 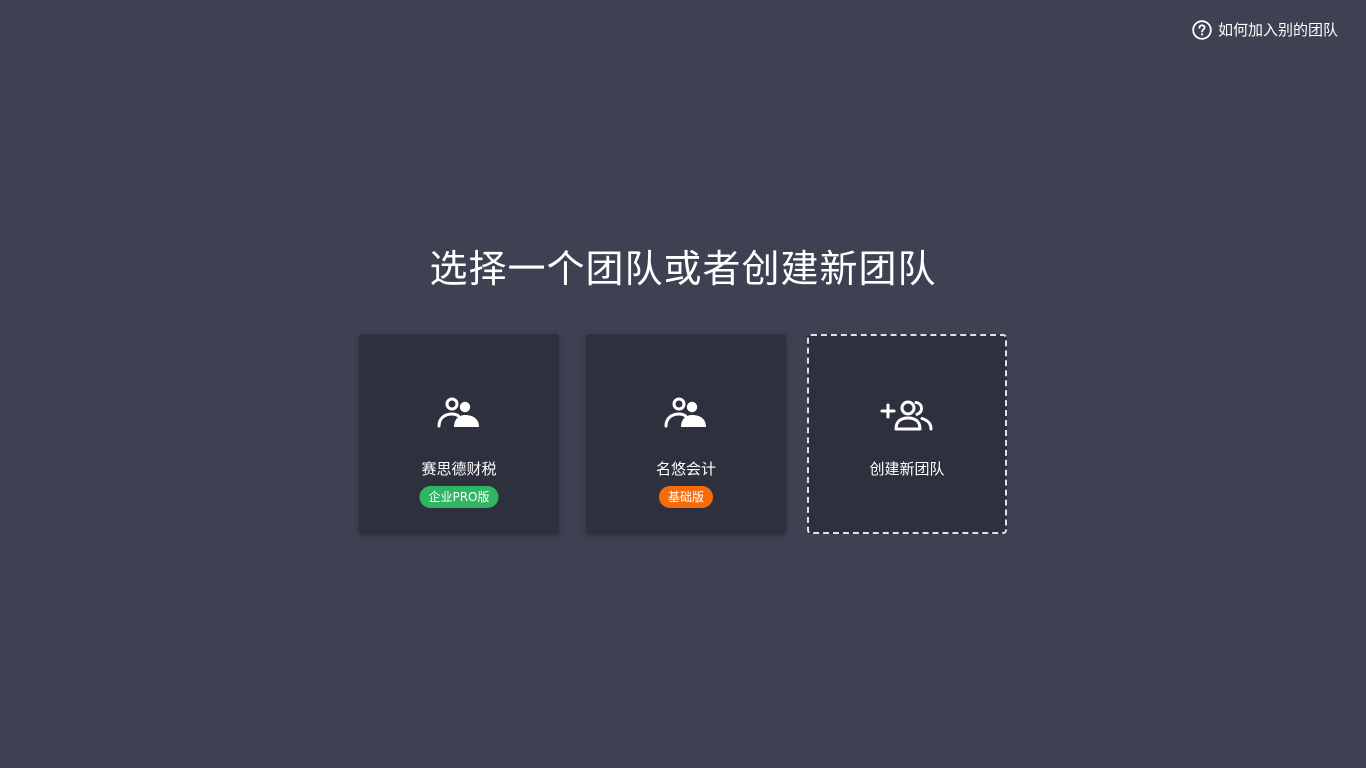 What do you see at coordinates (1277, 30) in the screenshot?
I see `help-link-label: 如何加入别的团队` at bounding box center [1277, 30].